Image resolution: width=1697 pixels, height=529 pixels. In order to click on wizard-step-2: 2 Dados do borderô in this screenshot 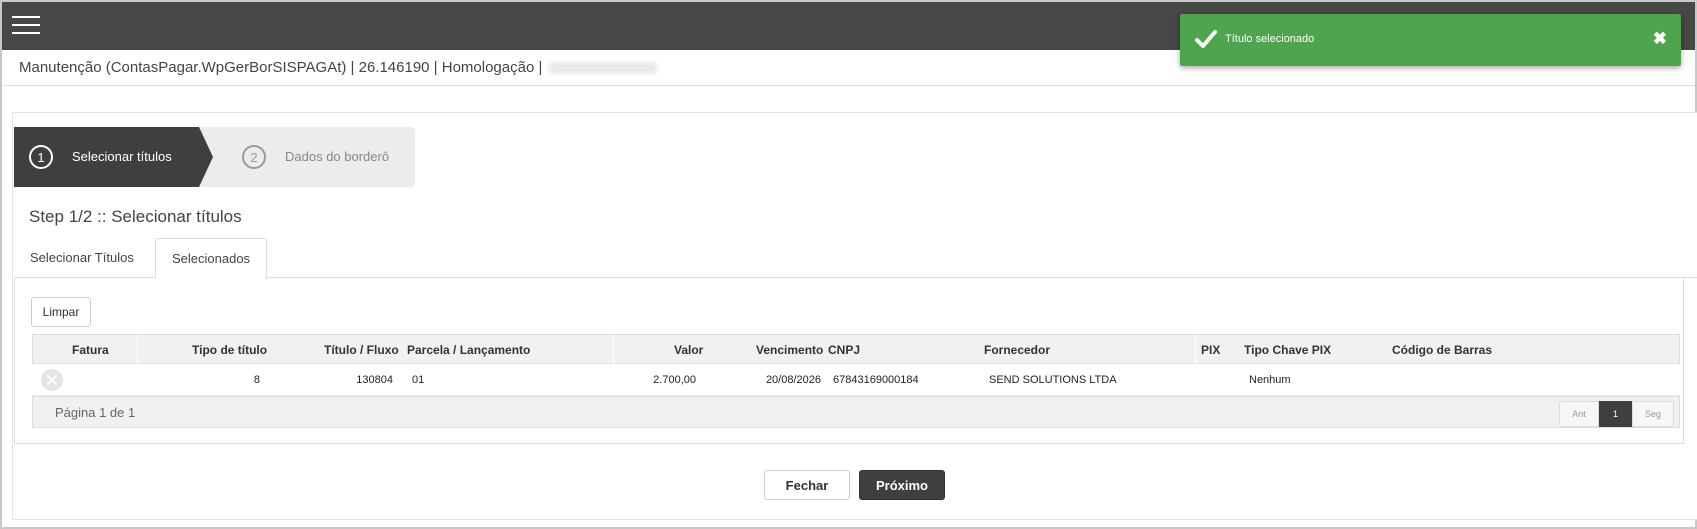, I will do `click(314, 157)`.